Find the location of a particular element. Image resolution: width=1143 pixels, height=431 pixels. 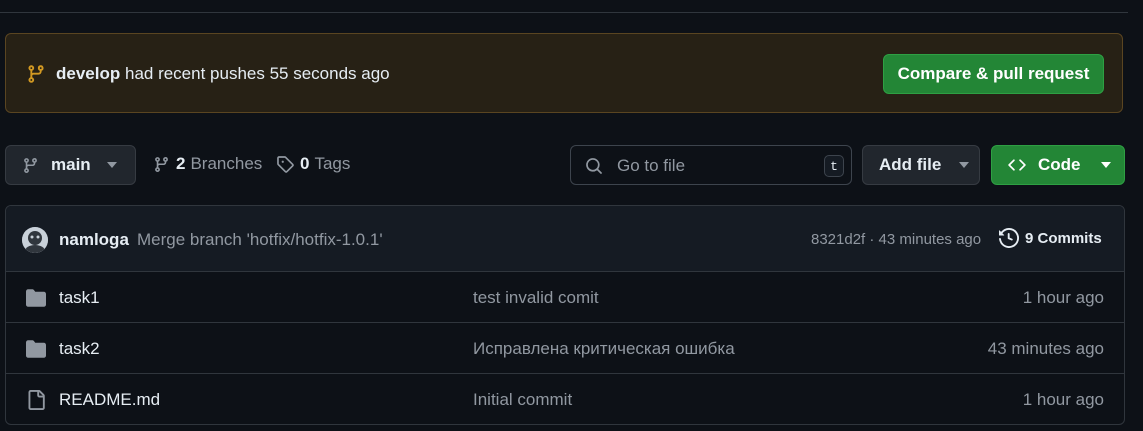

keyboard-shortcut-hint: t is located at coordinates (834, 166).